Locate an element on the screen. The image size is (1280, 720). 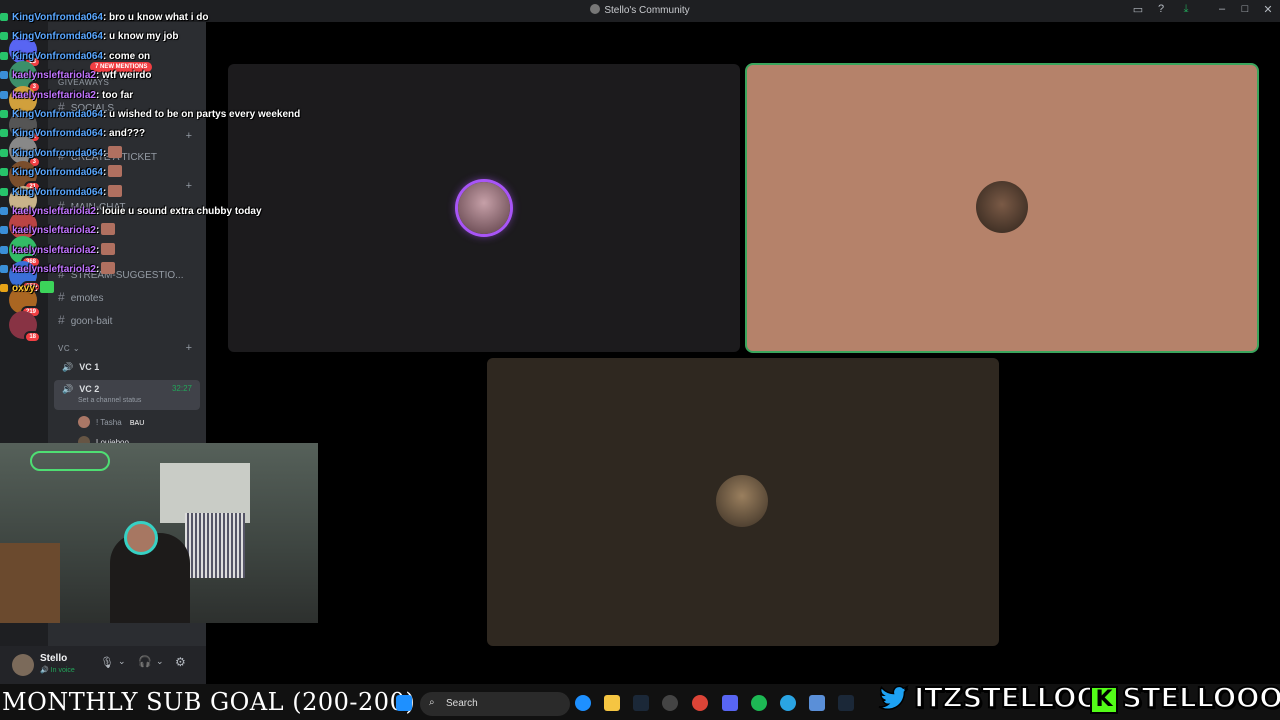
chat-text: : u wished to be on partys every weekend is located at coordinates (201, 114).